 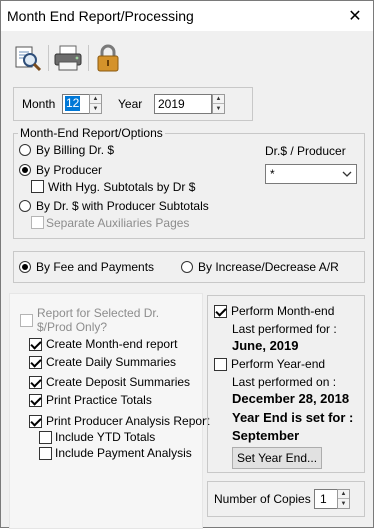 What do you see at coordinates (311, 174) in the screenshot?
I see `dr-producer-select: *` at bounding box center [311, 174].